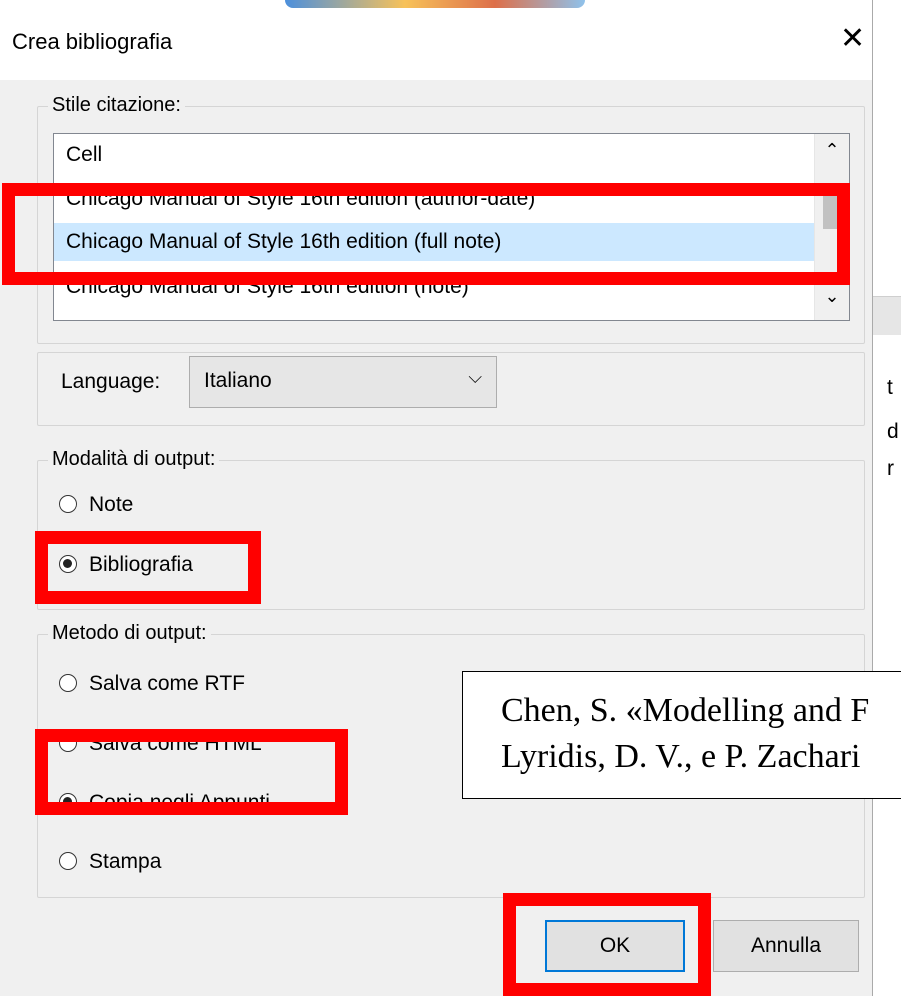 This screenshot has height=996, width=901. What do you see at coordinates (125, 861) in the screenshot?
I see `radio-label: Stampa` at bounding box center [125, 861].